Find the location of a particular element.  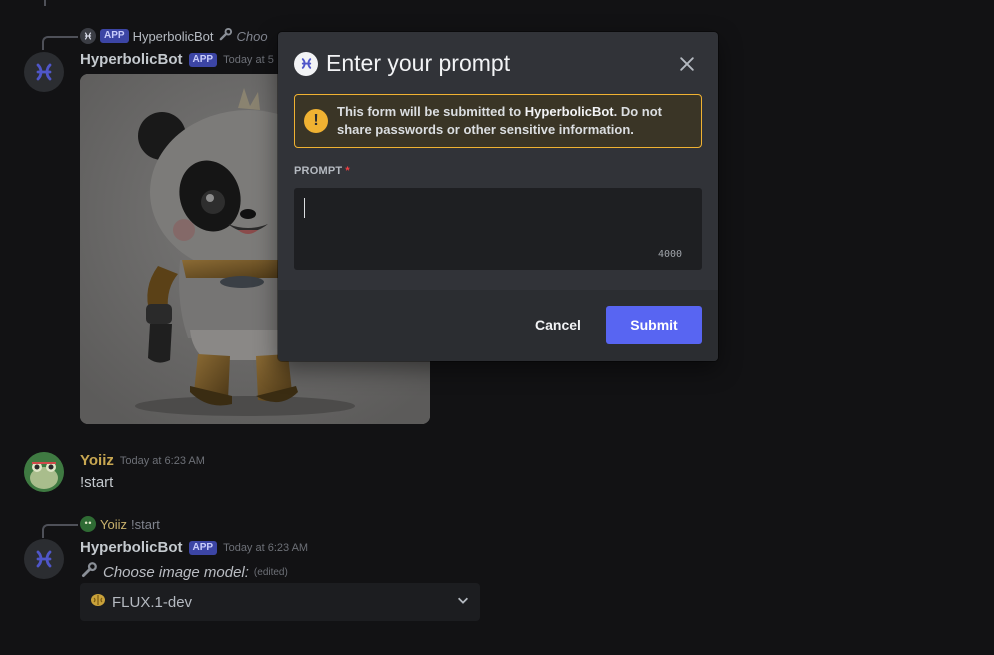

cancel-button: Cancel is located at coordinates (558, 325).